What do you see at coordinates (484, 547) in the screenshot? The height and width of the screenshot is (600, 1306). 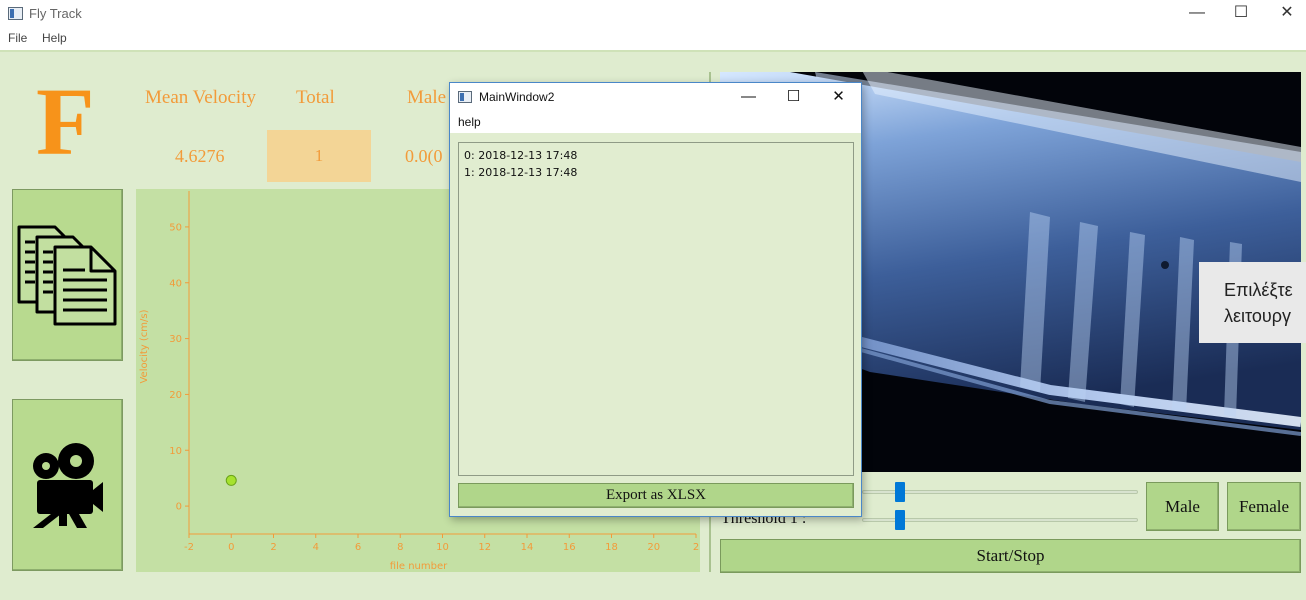 I see `x-tick-label: 12` at bounding box center [484, 547].